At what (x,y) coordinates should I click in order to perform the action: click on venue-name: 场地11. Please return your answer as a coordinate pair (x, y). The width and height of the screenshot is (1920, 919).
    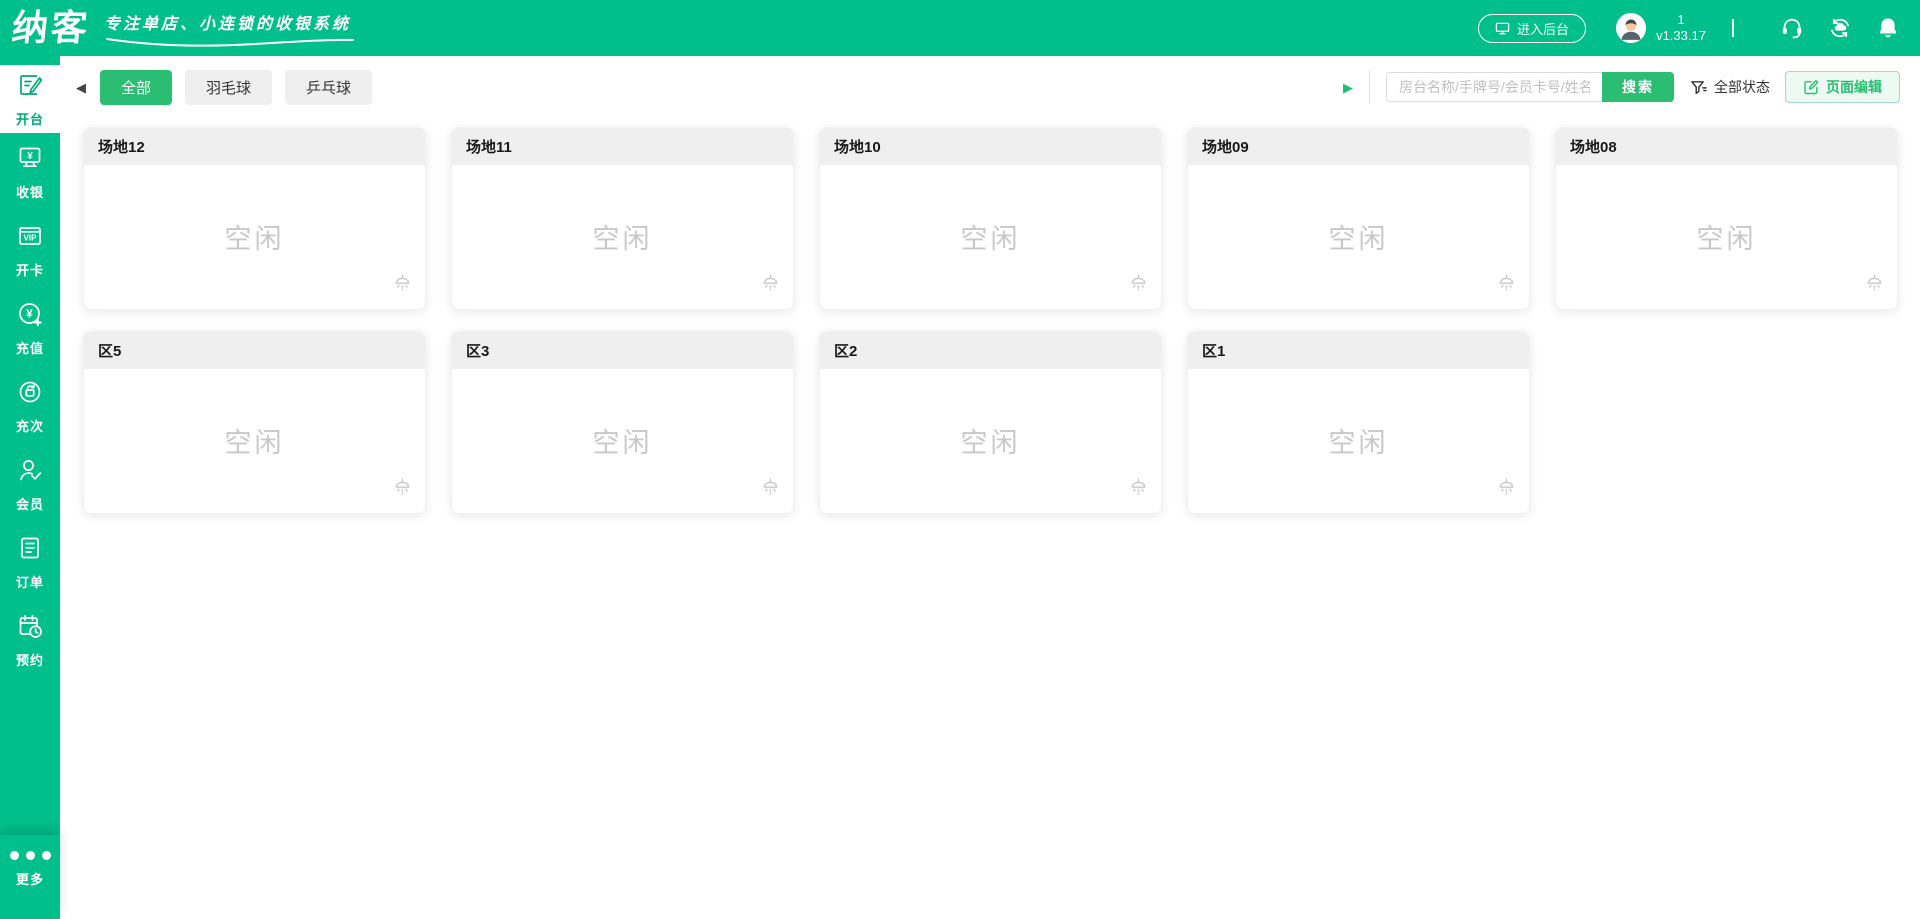
    Looking at the image, I should click on (622, 146).